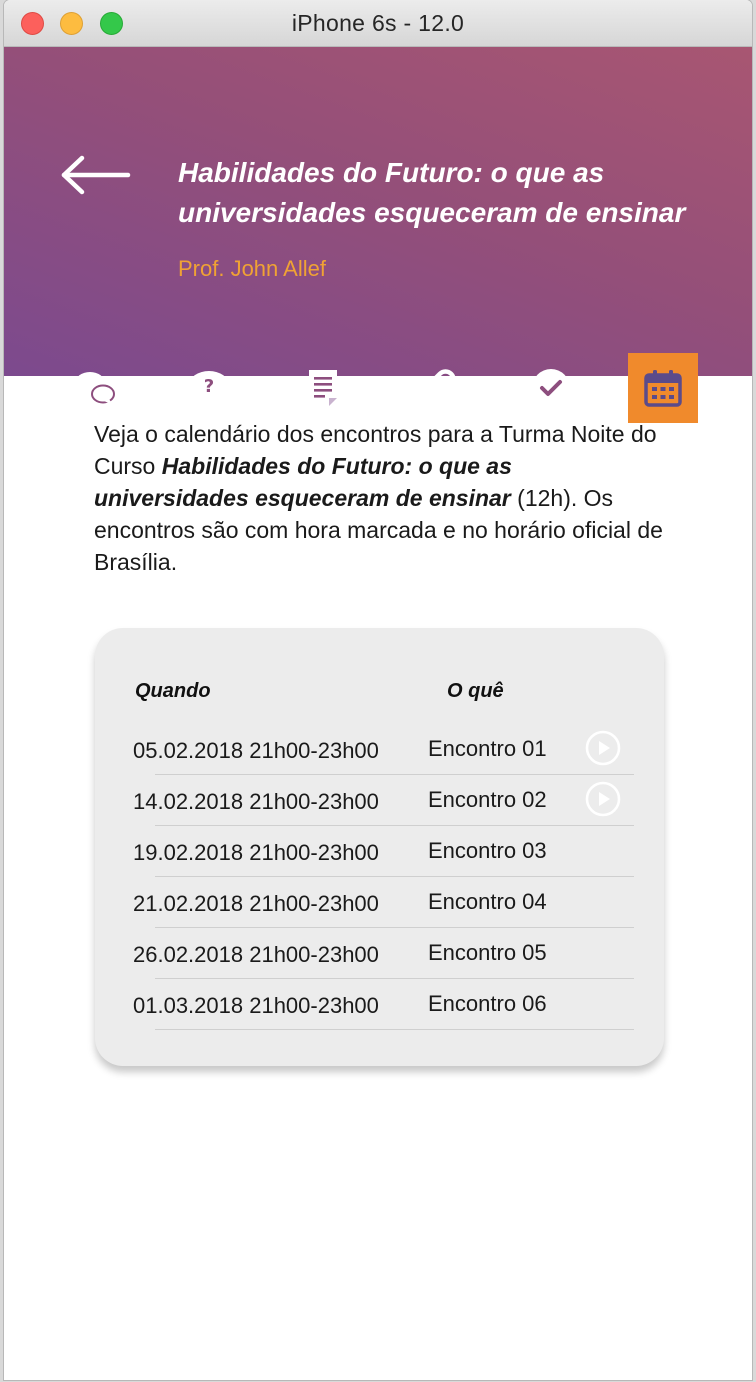 The height and width of the screenshot is (1382, 756). I want to click on tab-calendar, so click(663, 388).